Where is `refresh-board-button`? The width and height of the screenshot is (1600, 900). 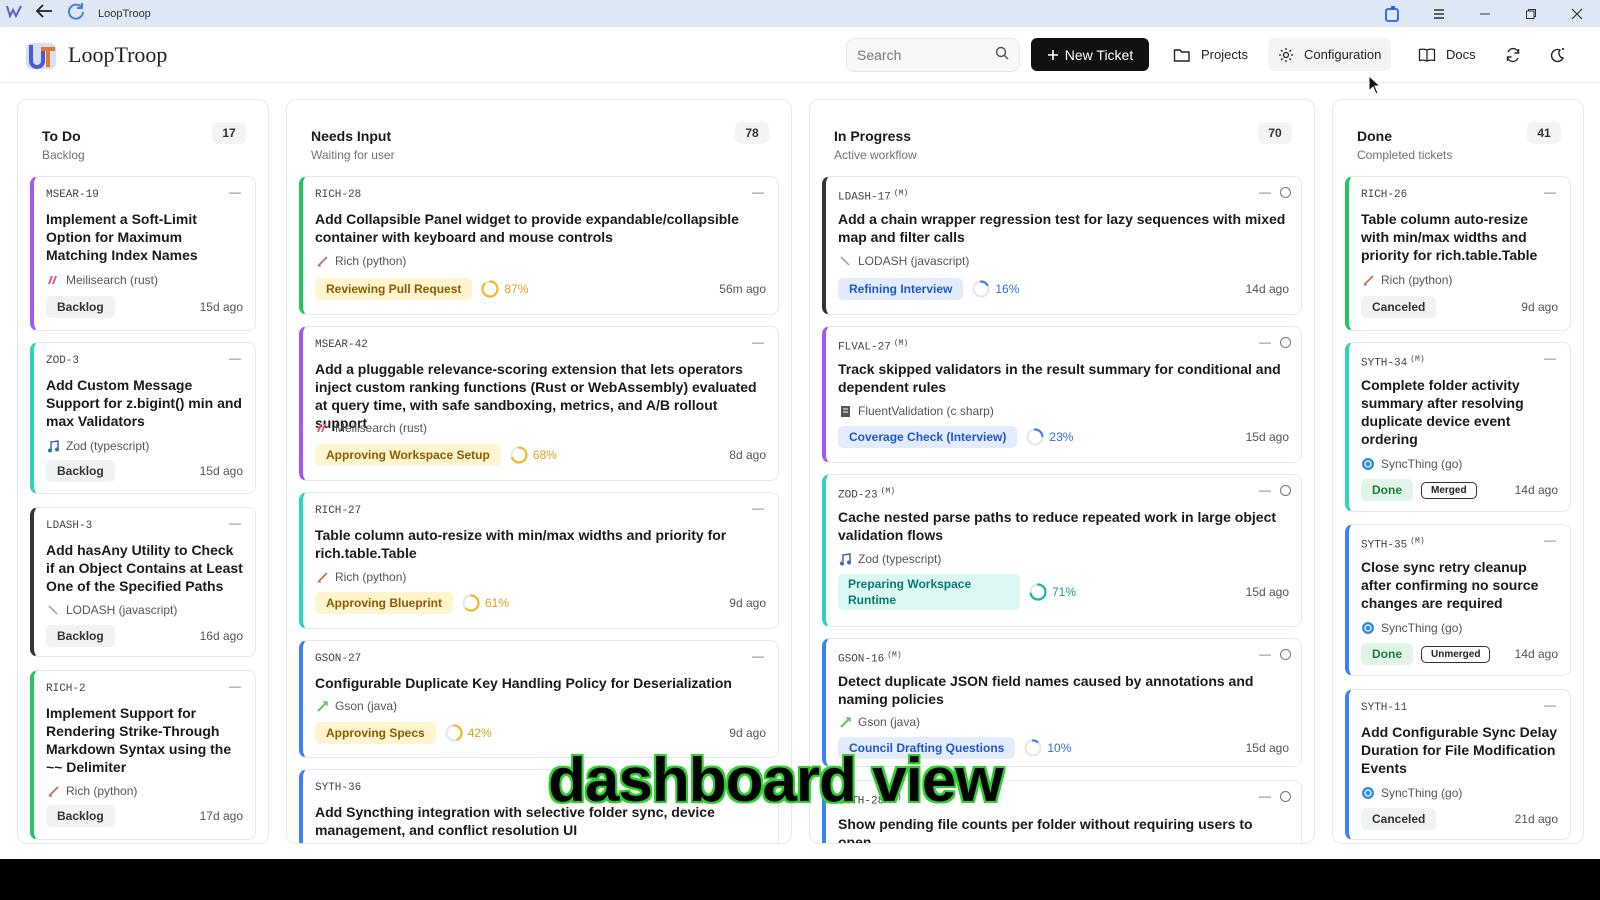 refresh-board-button is located at coordinates (1512, 54).